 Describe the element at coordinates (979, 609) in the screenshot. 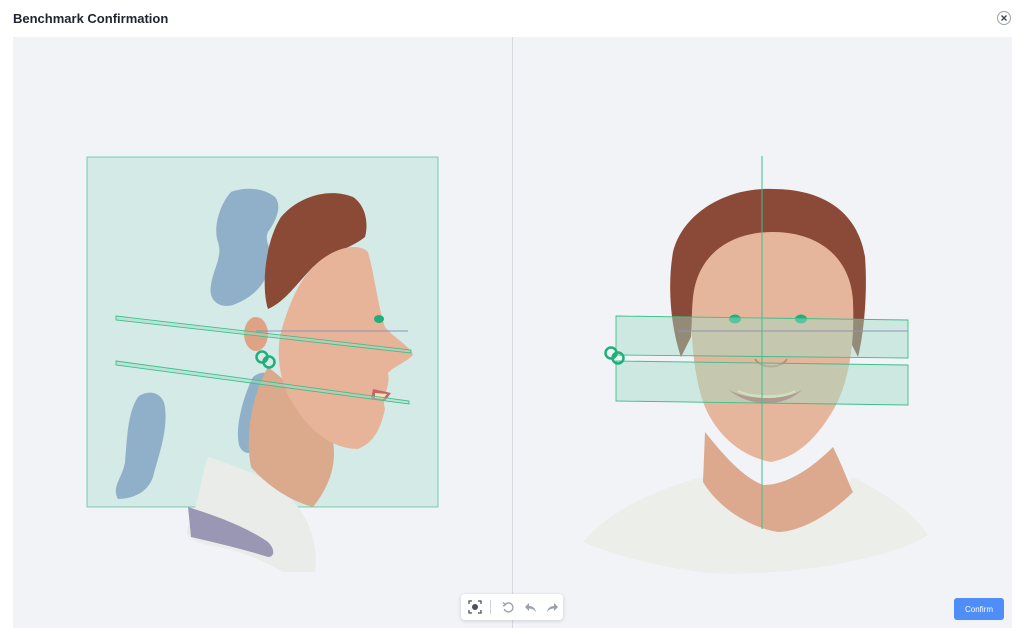

I see `confirm-button: Confirm` at that location.